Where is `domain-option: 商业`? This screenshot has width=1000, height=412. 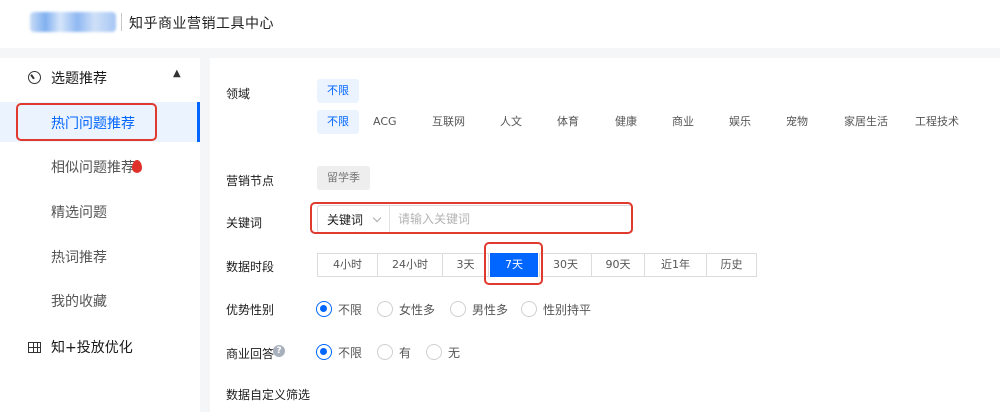
domain-option: 商业 is located at coordinates (683, 122).